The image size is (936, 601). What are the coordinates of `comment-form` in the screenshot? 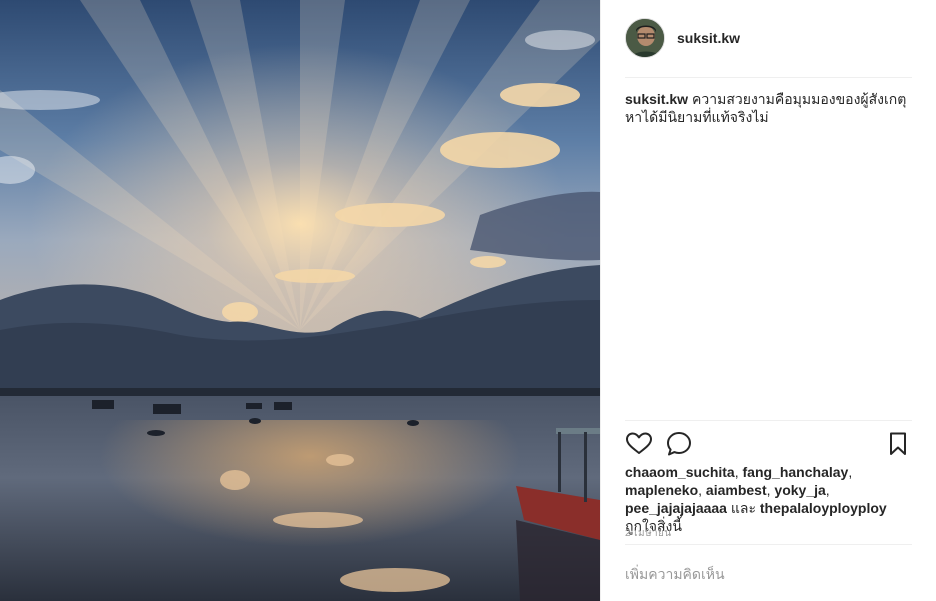 It's located at (768, 572).